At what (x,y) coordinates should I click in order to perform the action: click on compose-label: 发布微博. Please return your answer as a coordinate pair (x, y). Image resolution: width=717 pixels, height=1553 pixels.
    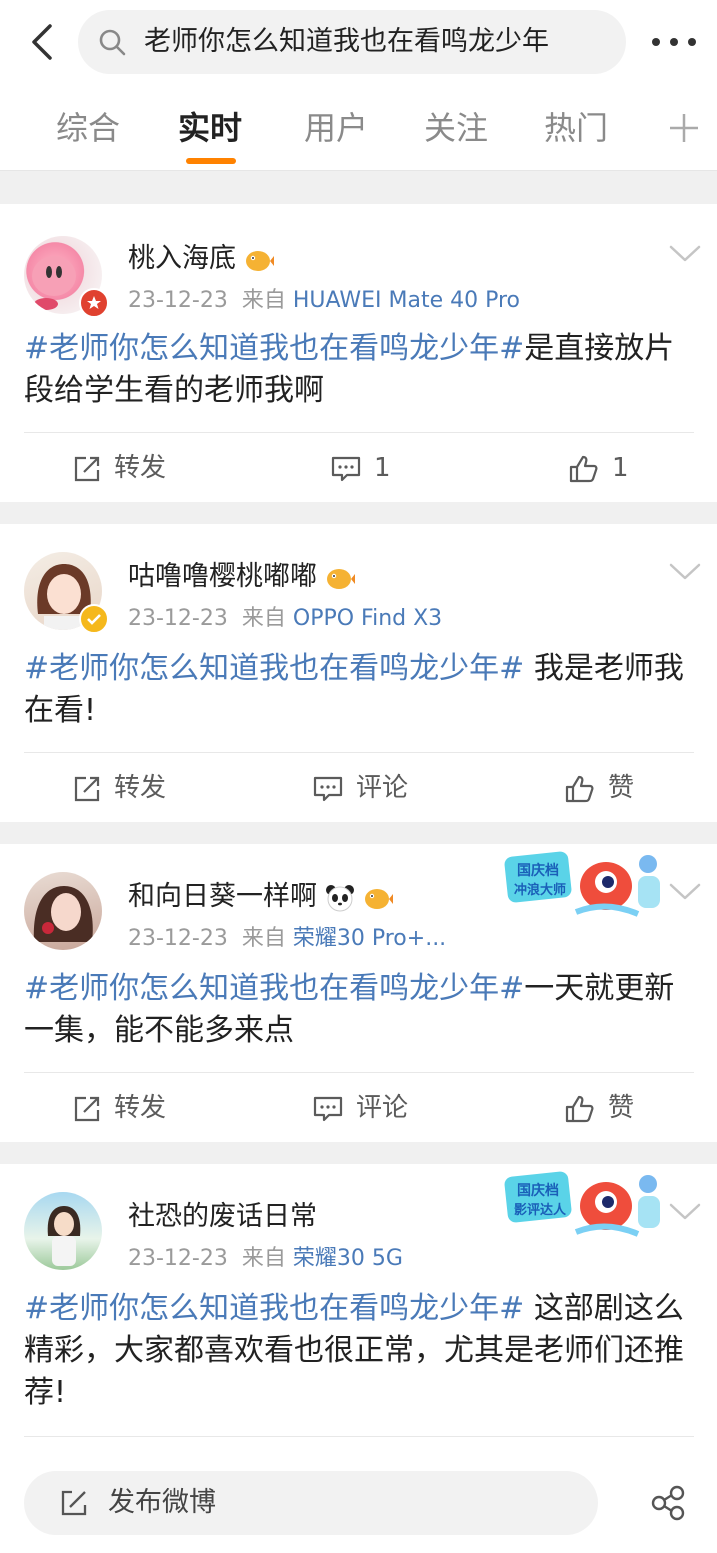
    Looking at the image, I should click on (162, 1502).